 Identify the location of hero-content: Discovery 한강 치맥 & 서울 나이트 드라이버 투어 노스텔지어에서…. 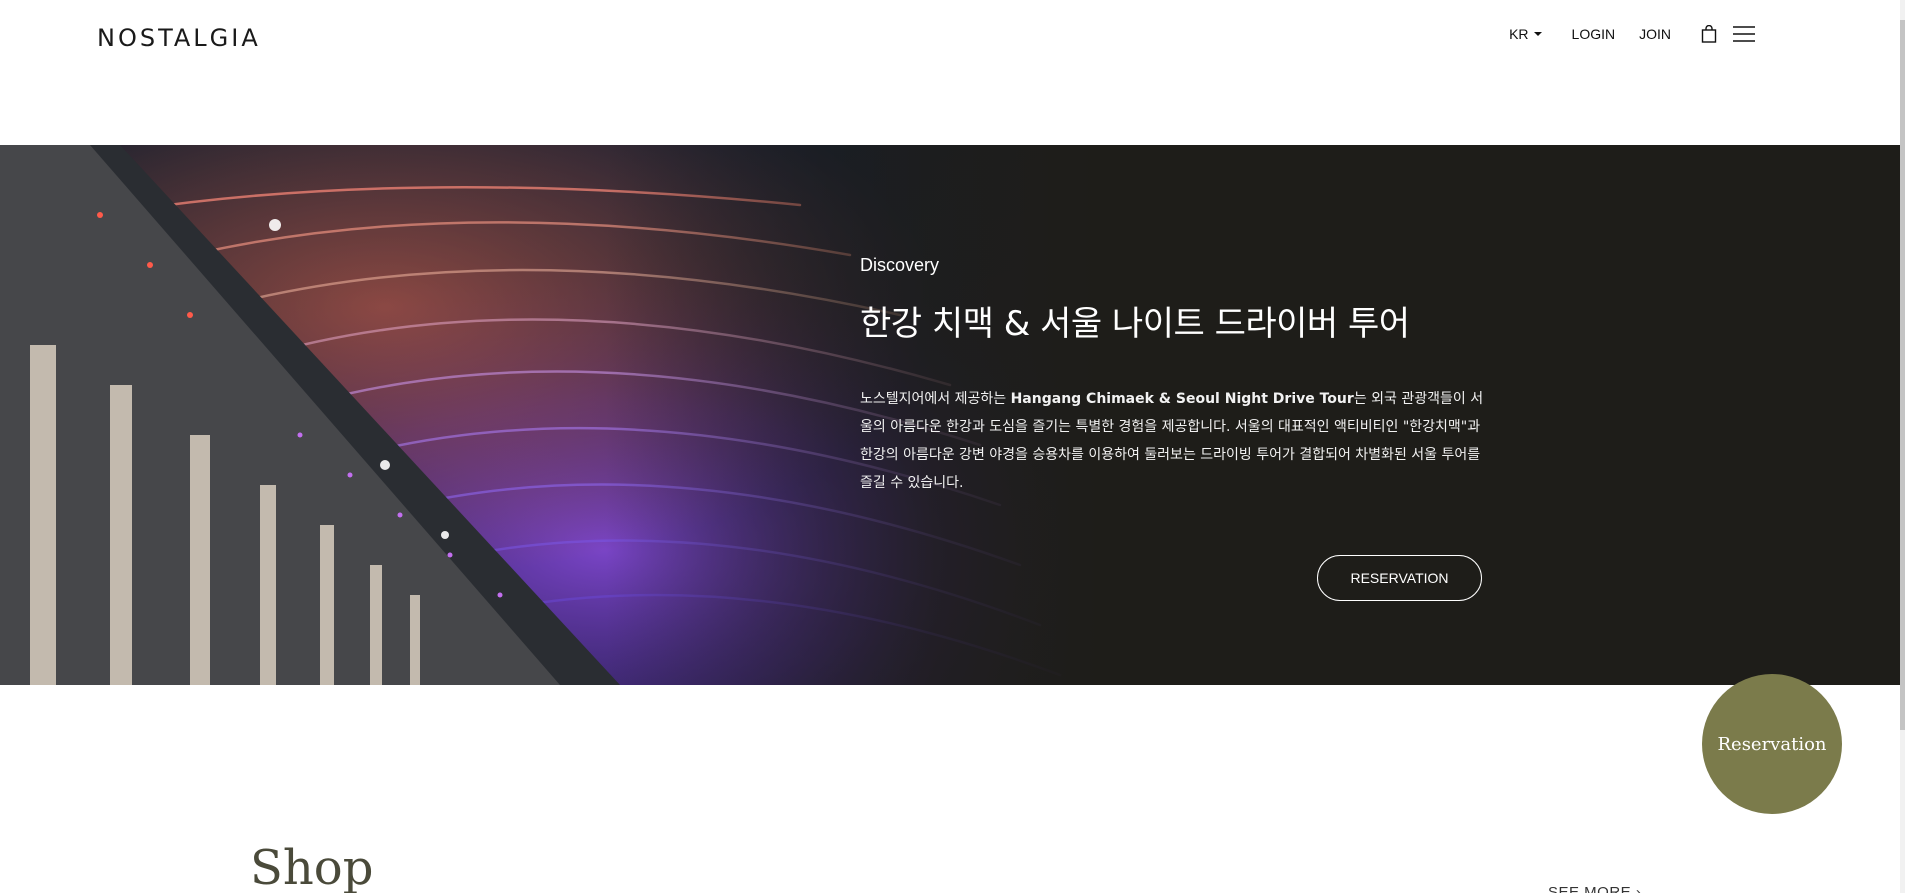
(1172, 376).